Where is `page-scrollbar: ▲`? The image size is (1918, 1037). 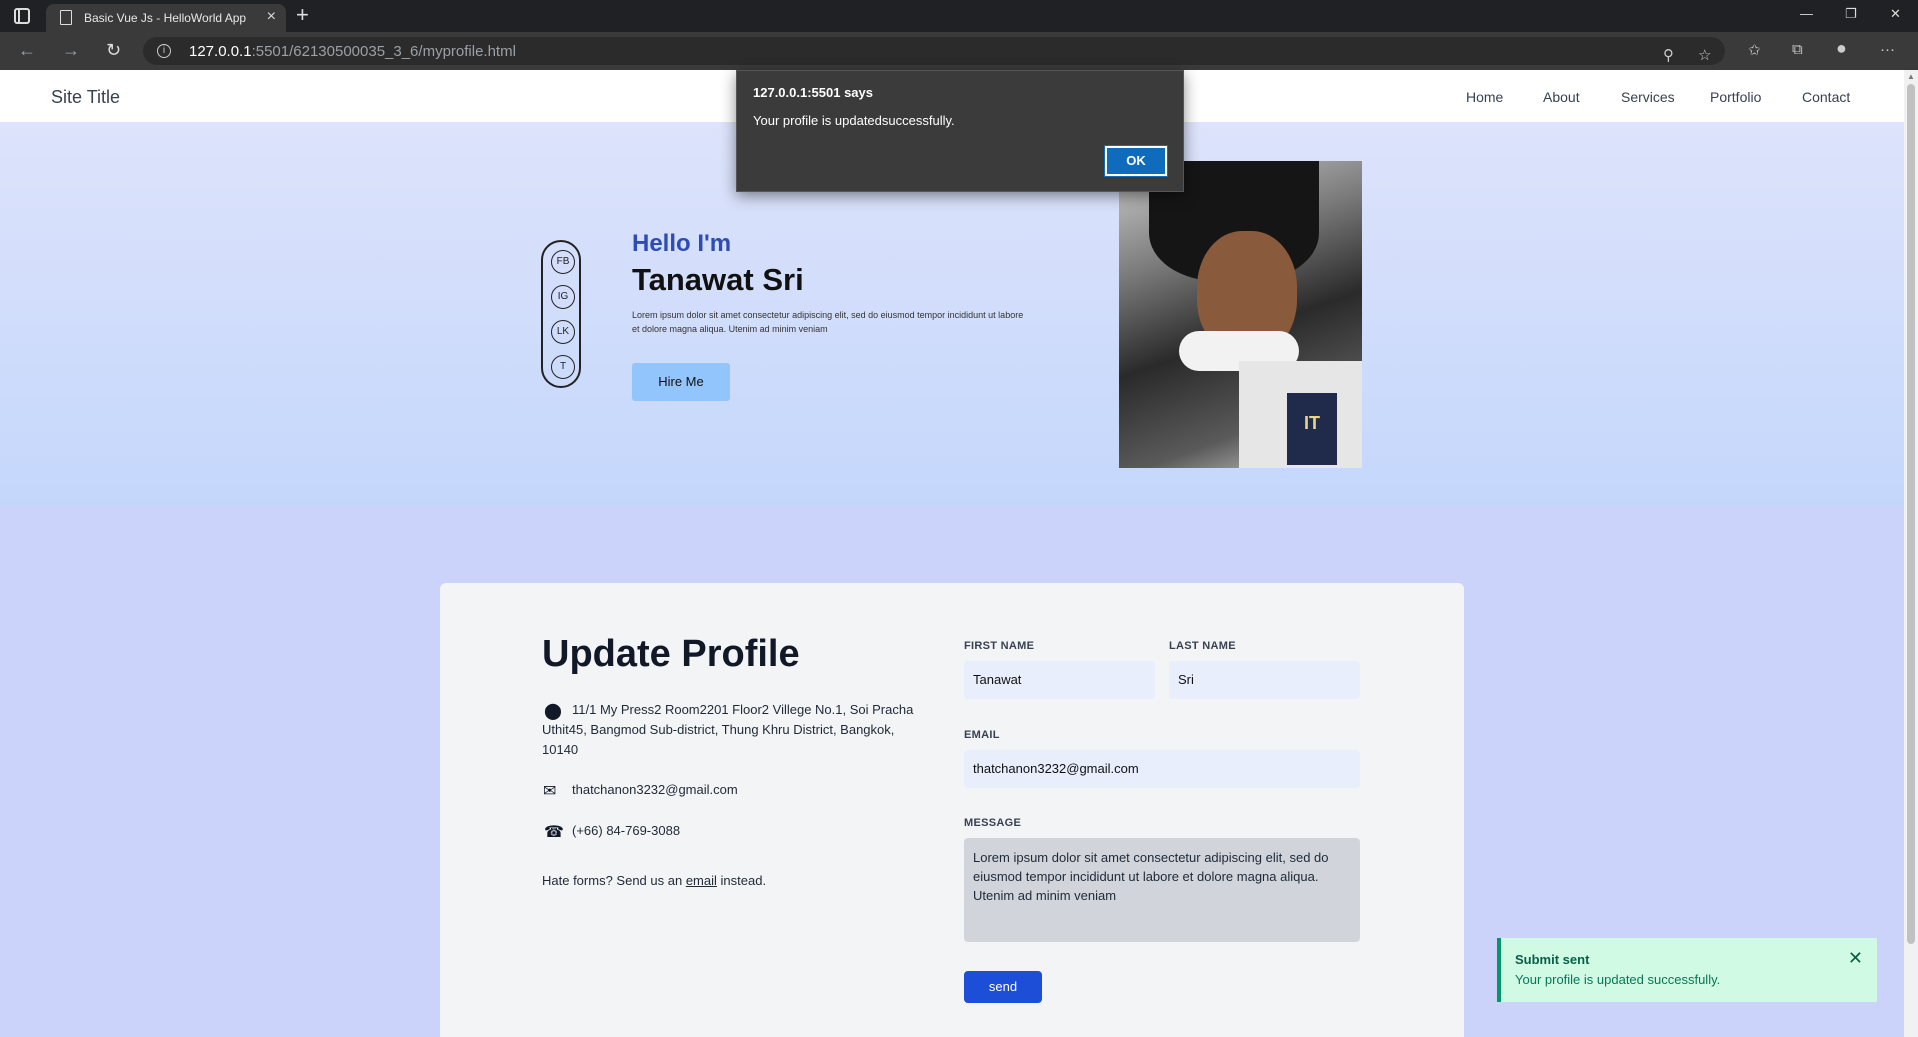 page-scrollbar: ▲ is located at coordinates (1911, 553).